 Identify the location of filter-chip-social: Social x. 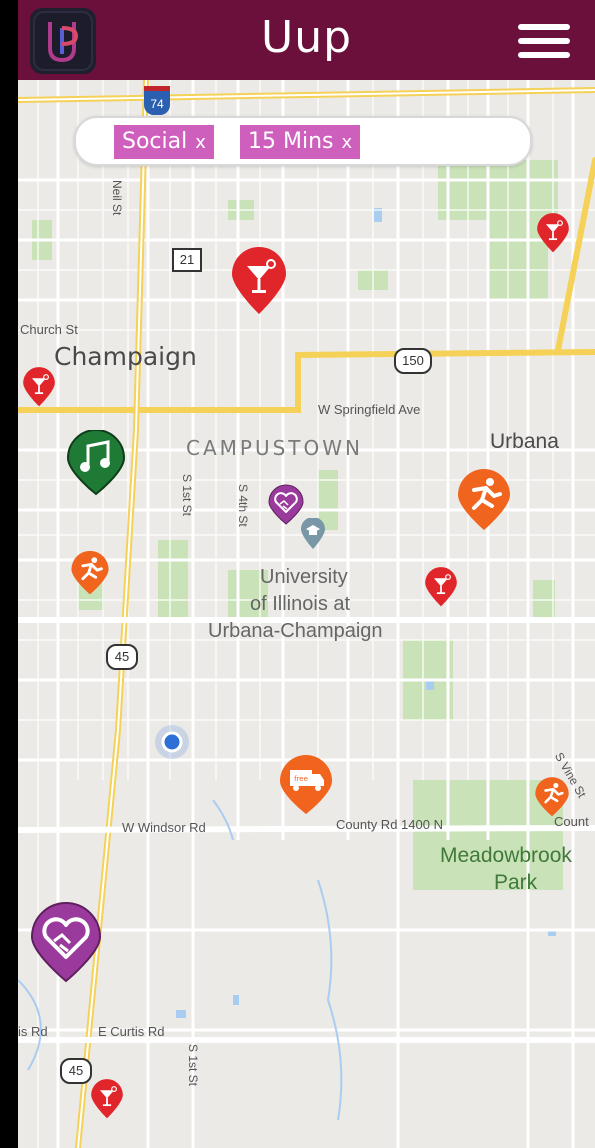
(164, 142).